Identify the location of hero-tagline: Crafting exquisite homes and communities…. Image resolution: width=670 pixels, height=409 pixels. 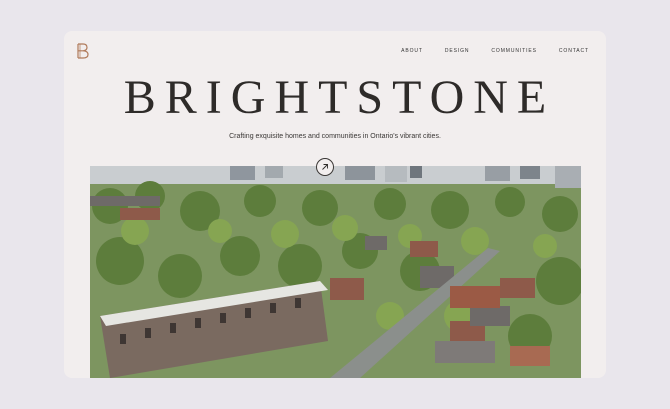
(335, 136).